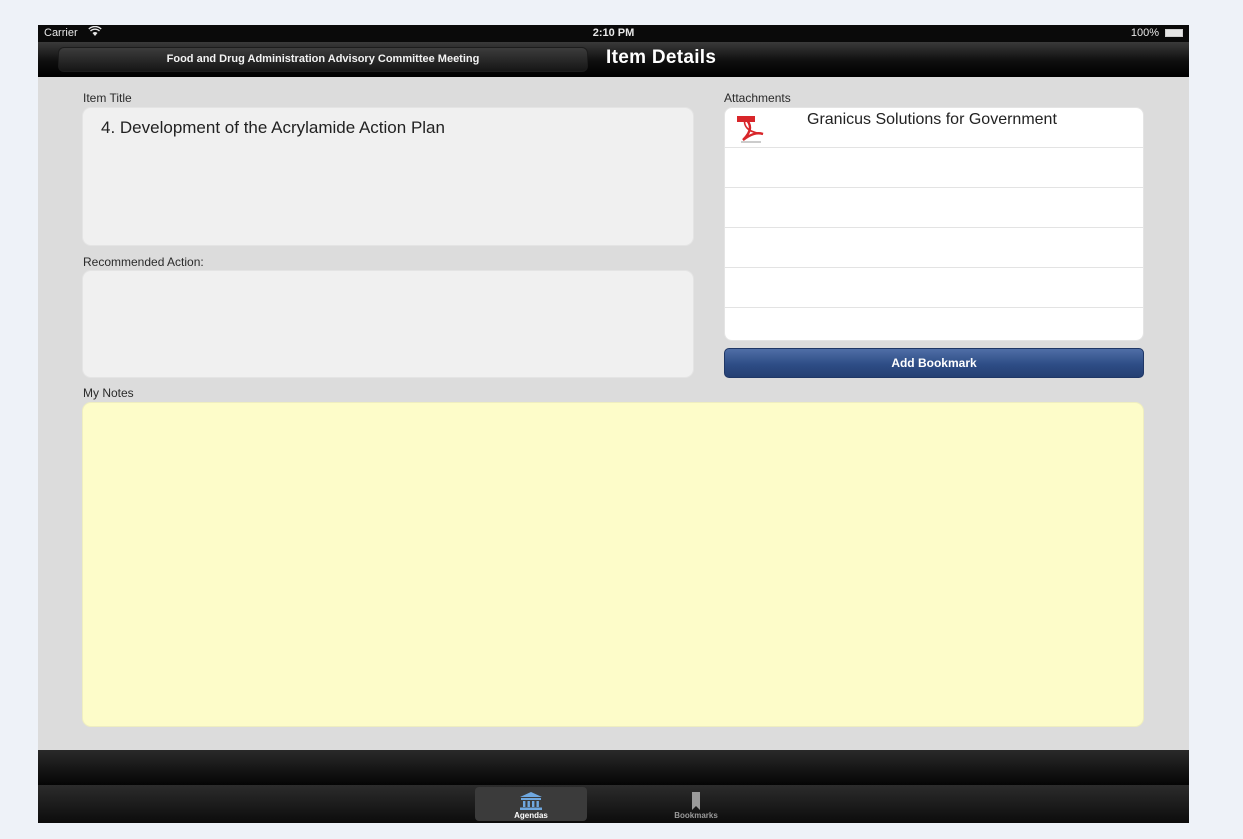  I want to click on clock: 2:10 PM, so click(613, 33).